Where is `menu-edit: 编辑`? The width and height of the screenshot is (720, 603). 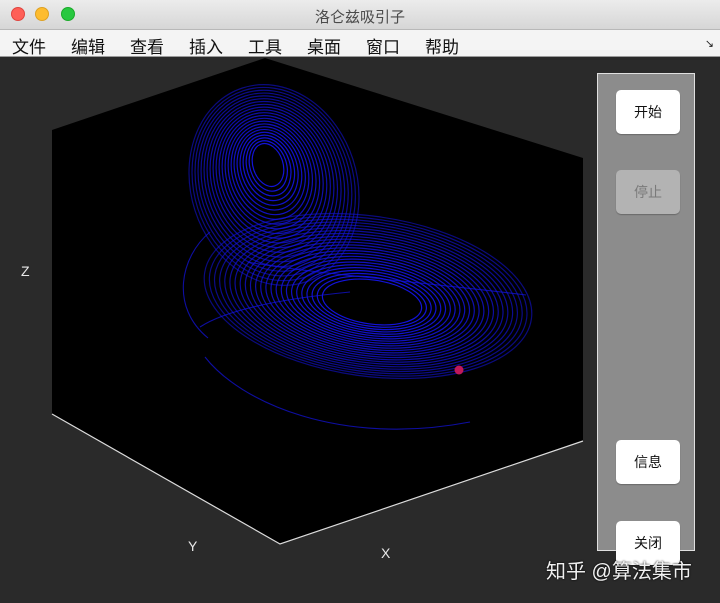 menu-edit: 编辑 is located at coordinates (88, 45).